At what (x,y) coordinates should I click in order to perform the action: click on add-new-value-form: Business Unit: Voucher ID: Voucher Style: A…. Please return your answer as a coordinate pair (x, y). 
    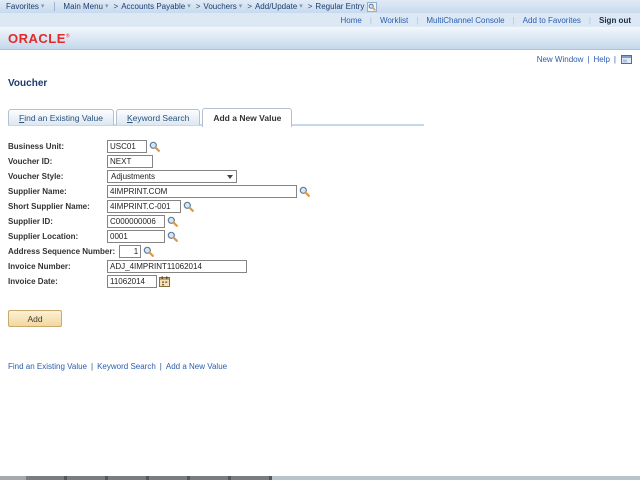
    Looking at the image, I should click on (159, 215).